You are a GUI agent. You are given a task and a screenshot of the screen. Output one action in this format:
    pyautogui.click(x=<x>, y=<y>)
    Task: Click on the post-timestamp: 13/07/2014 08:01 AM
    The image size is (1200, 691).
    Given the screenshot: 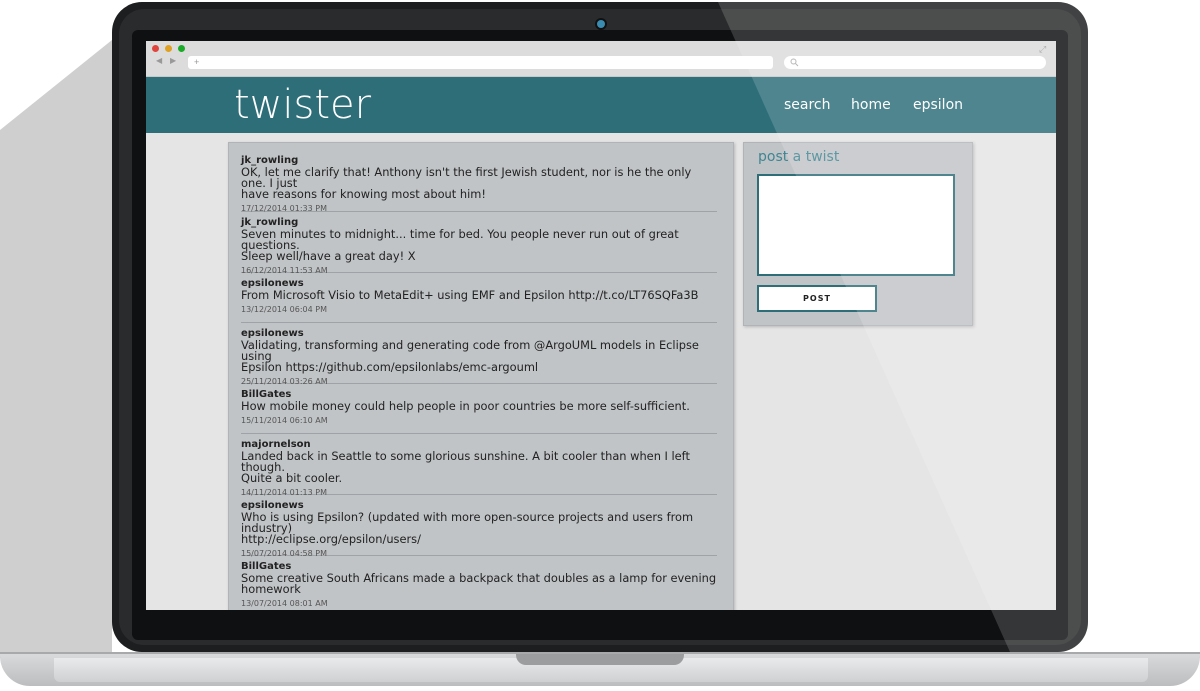 What is the action you would take?
    pyautogui.click(x=284, y=603)
    